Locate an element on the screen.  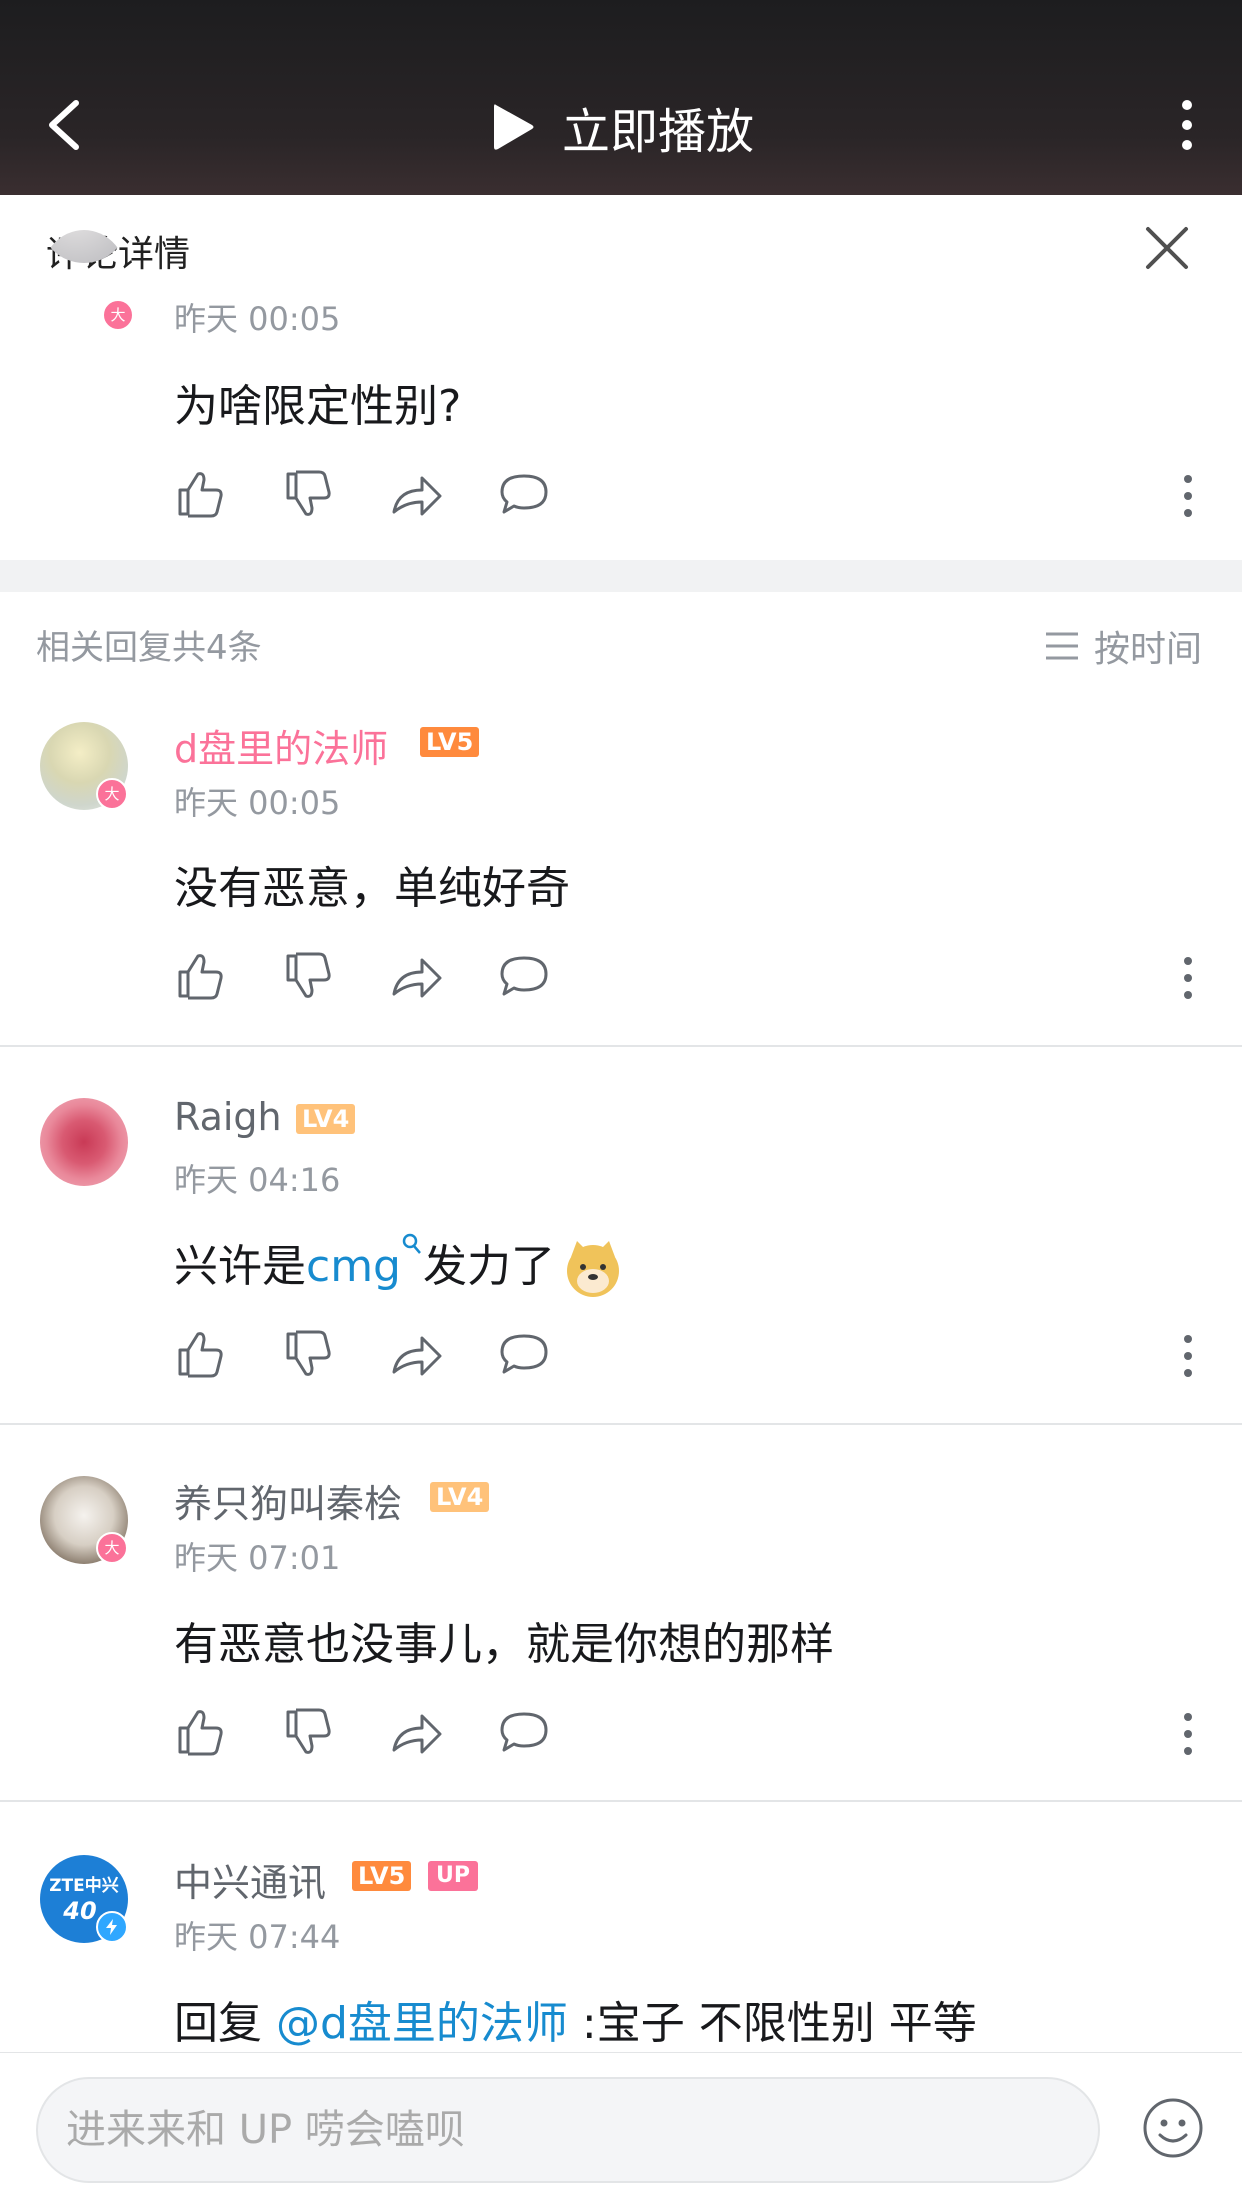
play-icon is located at coordinates (514, 127).